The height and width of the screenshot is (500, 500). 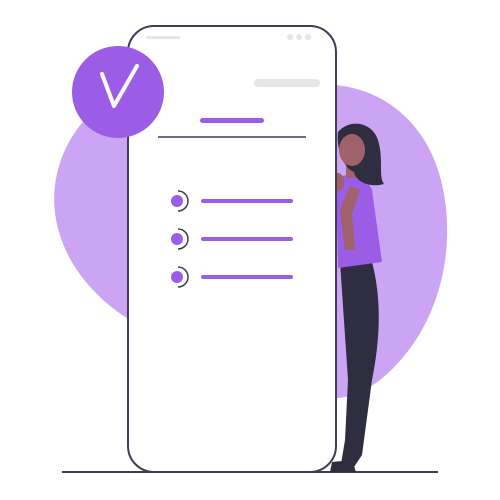 What do you see at coordinates (343, 466) in the screenshot?
I see `person-shoe` at bounding box center [343, 466].